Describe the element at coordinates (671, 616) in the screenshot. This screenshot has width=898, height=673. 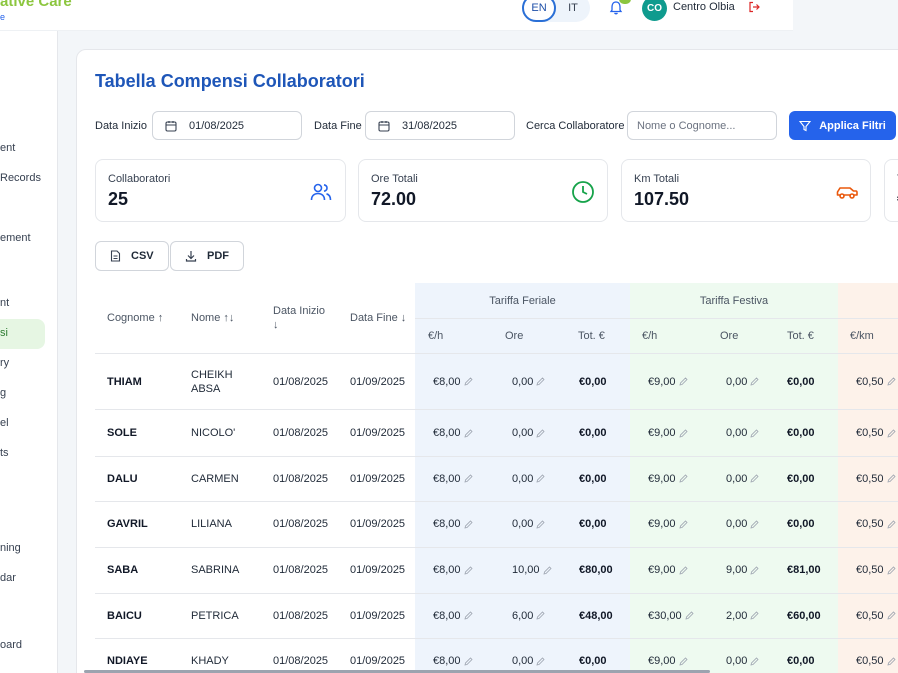
I see `cell-fes_rate: €30,00` at that location.